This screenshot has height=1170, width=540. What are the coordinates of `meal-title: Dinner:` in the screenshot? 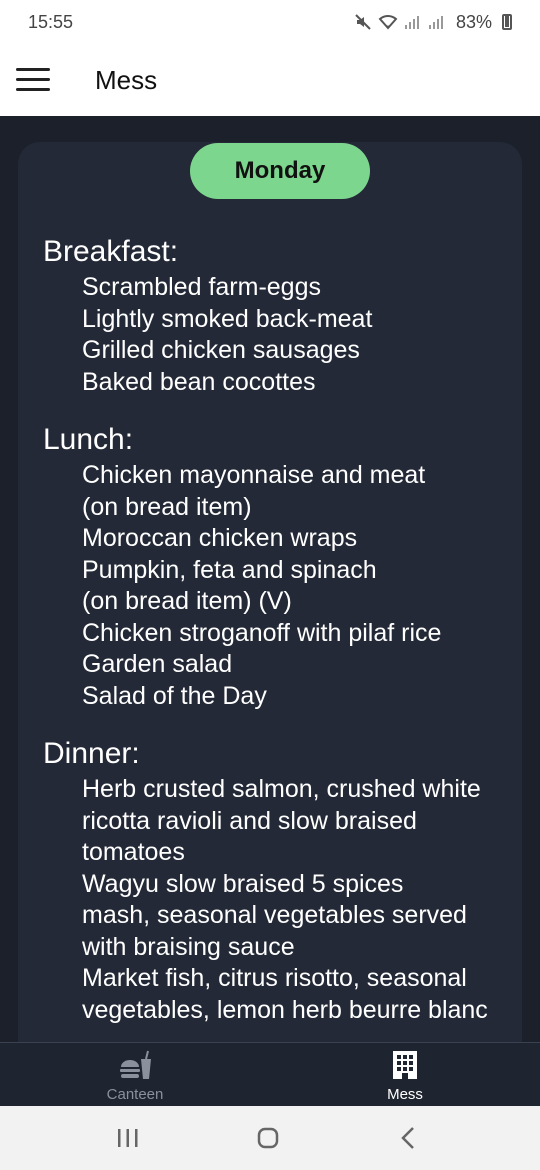 It's located at (91, 753).